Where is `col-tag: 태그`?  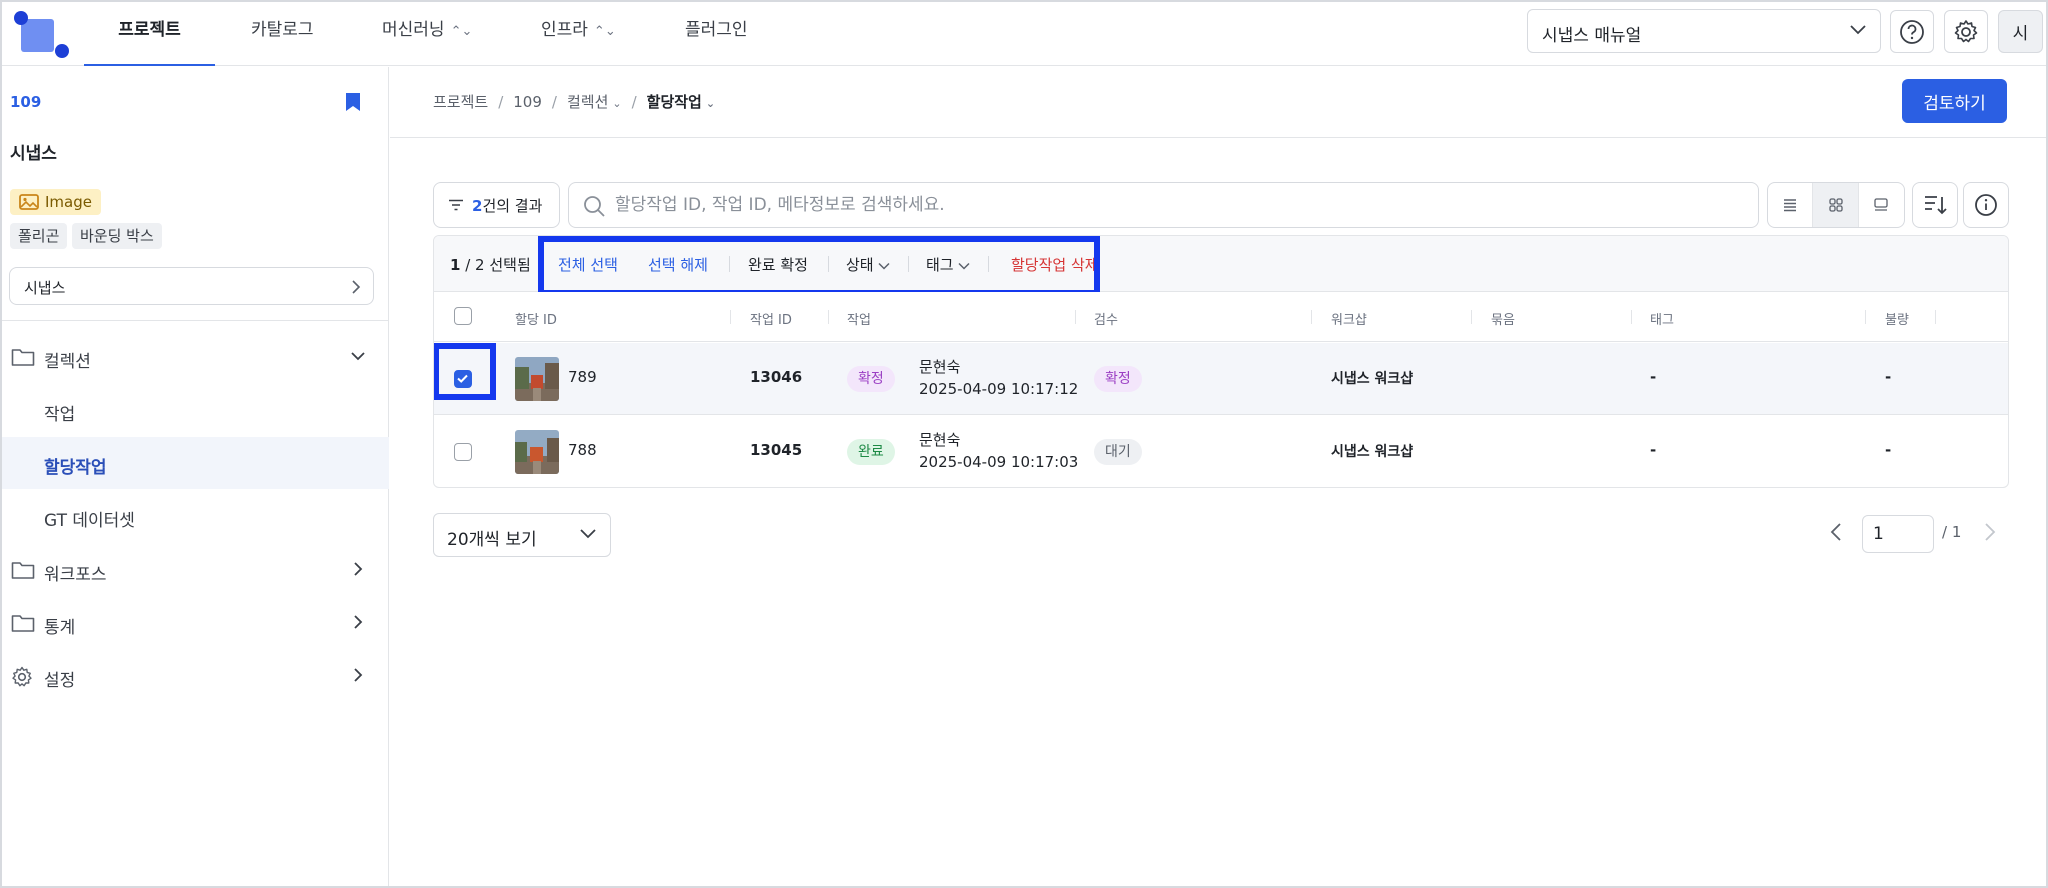
col-tag: 태그 is located at coordinates (1662, 318).